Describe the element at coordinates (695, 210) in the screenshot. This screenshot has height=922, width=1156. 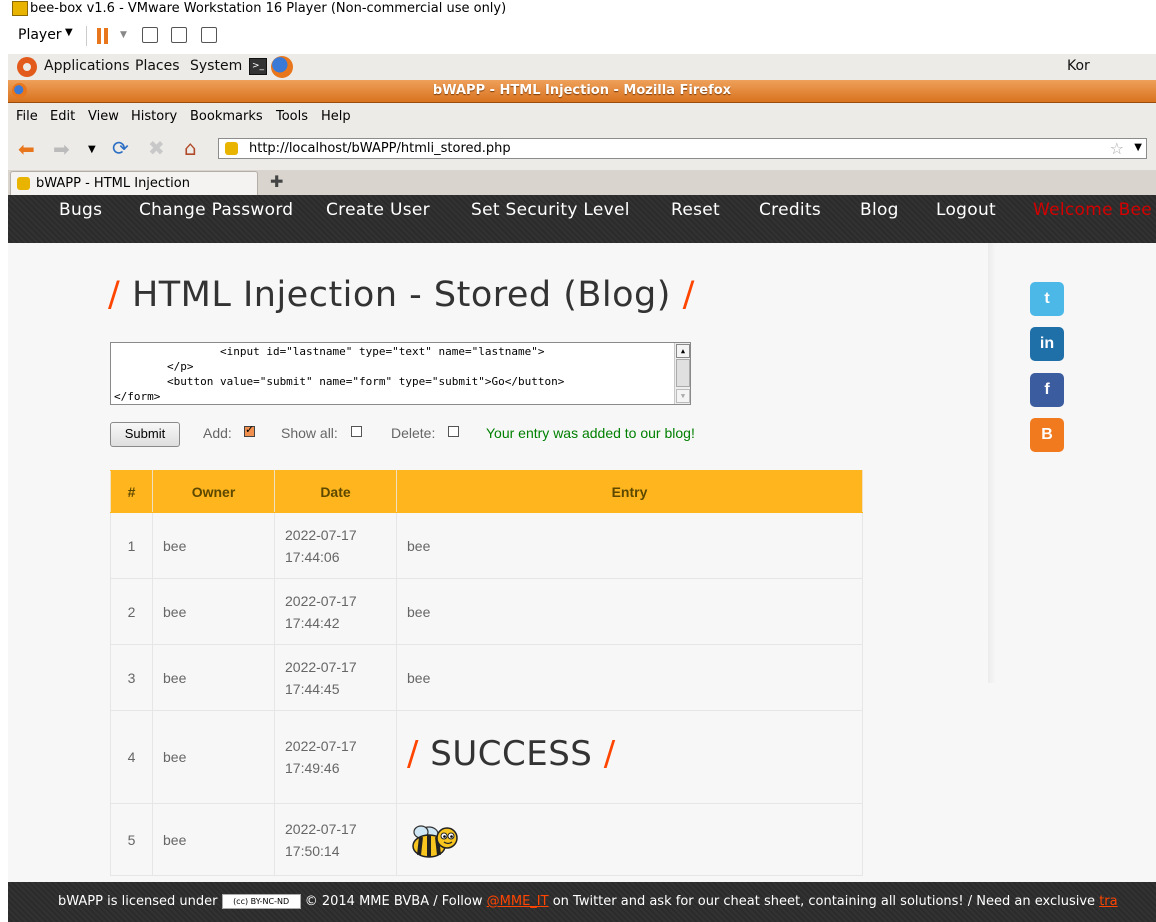
I see `nav-reset: Reset` at that location.